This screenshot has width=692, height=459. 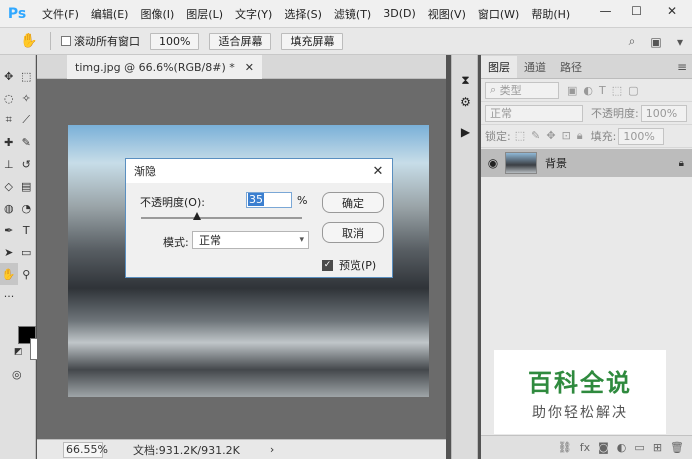 What do you see at coordinates (269, 200) in the screenshot?
I see `opacity-input: 35` at bounding box center [269, 200].